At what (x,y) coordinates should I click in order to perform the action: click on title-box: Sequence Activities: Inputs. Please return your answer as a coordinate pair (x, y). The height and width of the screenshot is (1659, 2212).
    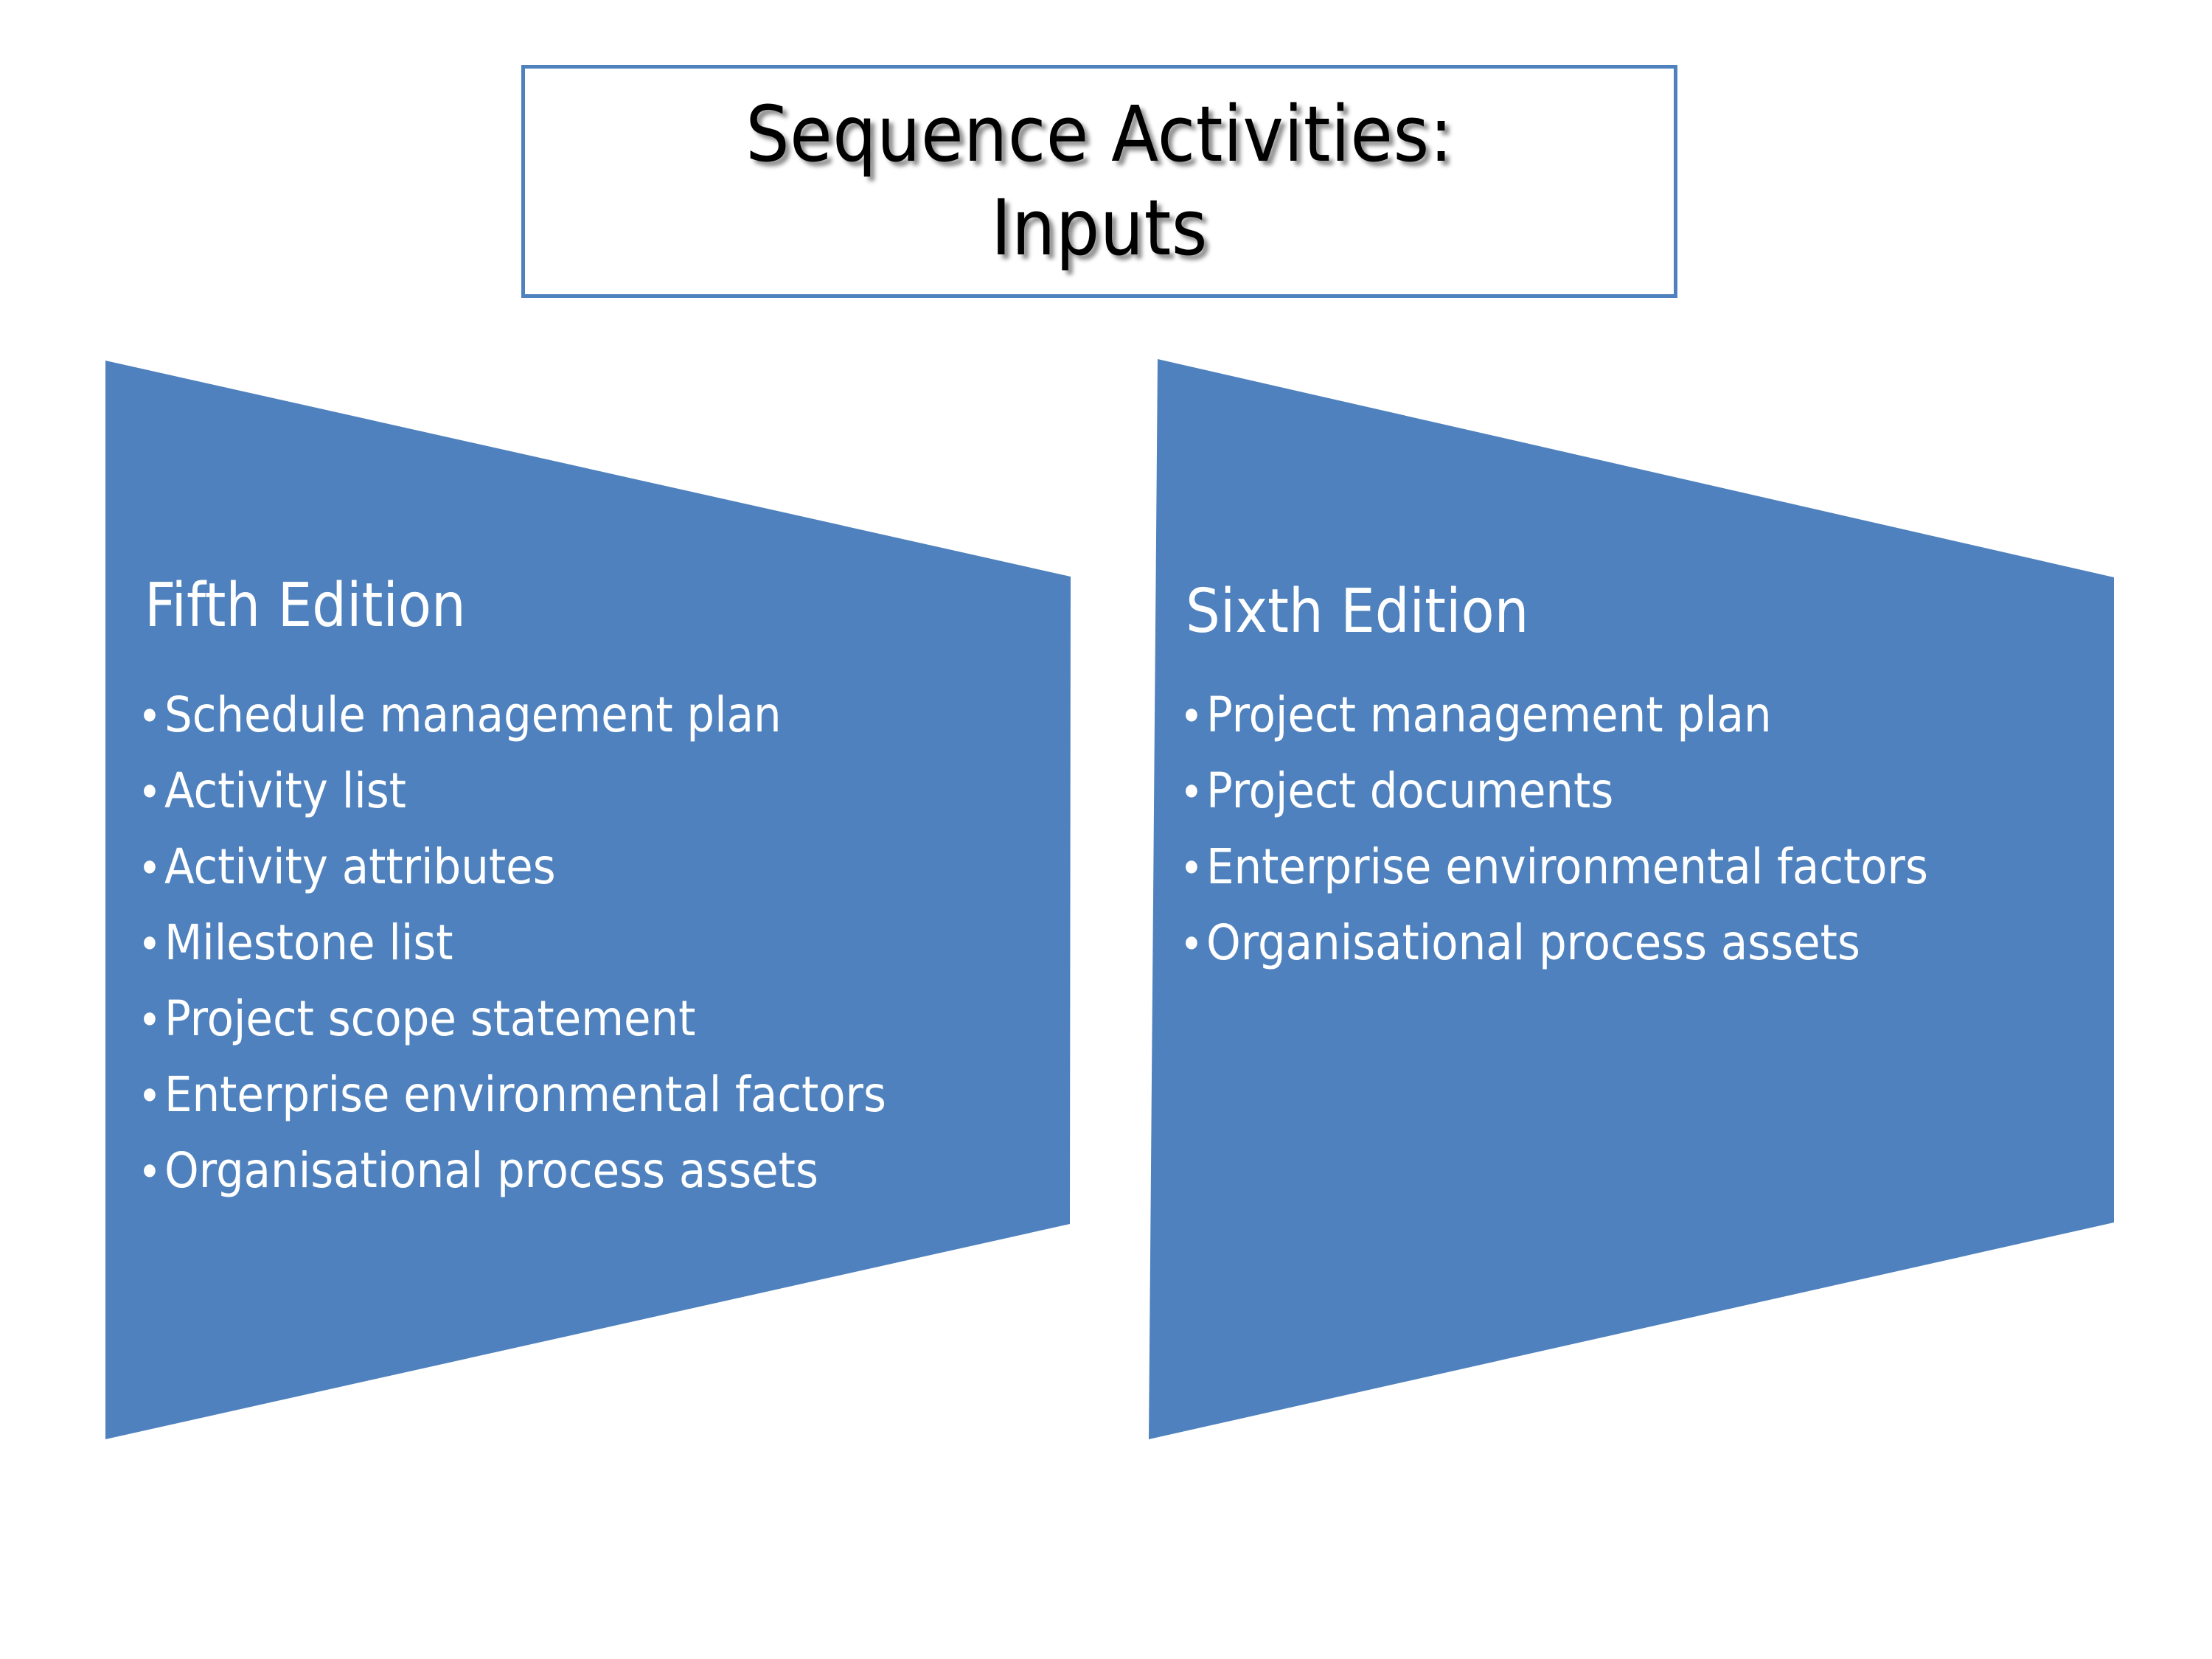
    Looking at the image, I should click on (1099, 181).